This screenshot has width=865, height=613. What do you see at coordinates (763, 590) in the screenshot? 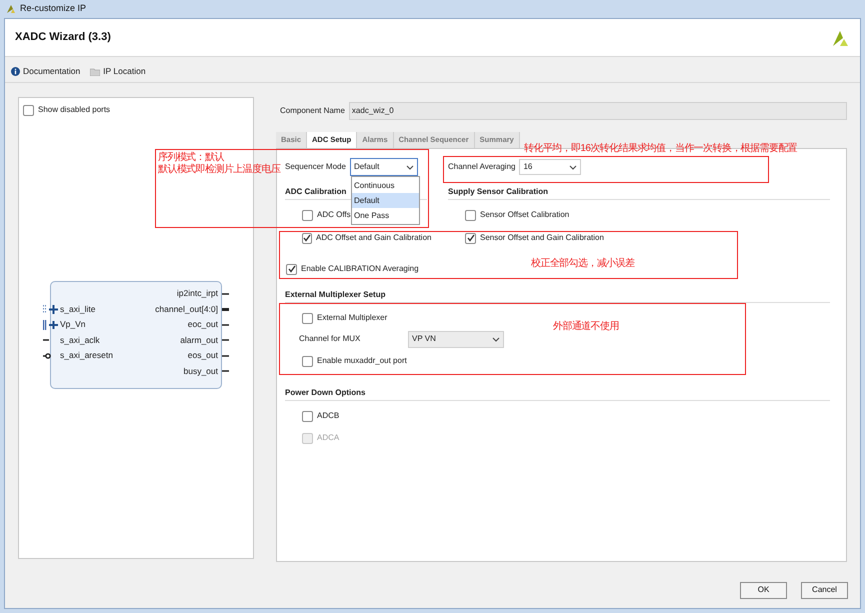
I see `dialog-button: OK` at bounding box center [763, 590].